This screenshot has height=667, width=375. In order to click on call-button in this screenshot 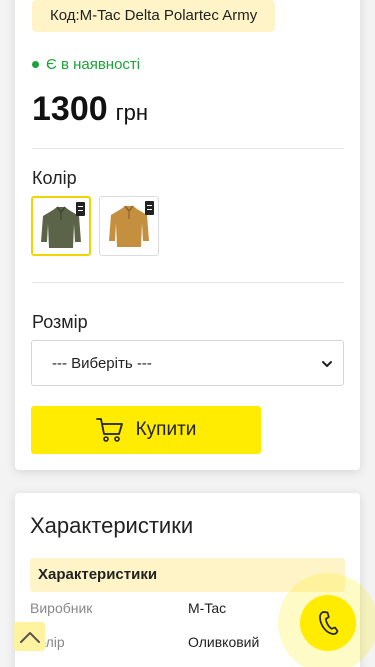, I will do `click(328, 623)`.